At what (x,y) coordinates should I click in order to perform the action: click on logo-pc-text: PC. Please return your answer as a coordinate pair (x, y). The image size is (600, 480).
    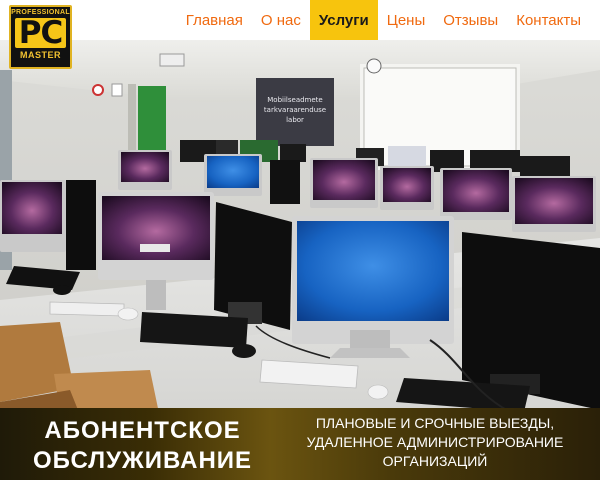
    Looking at the image, I should click on (40, 33).